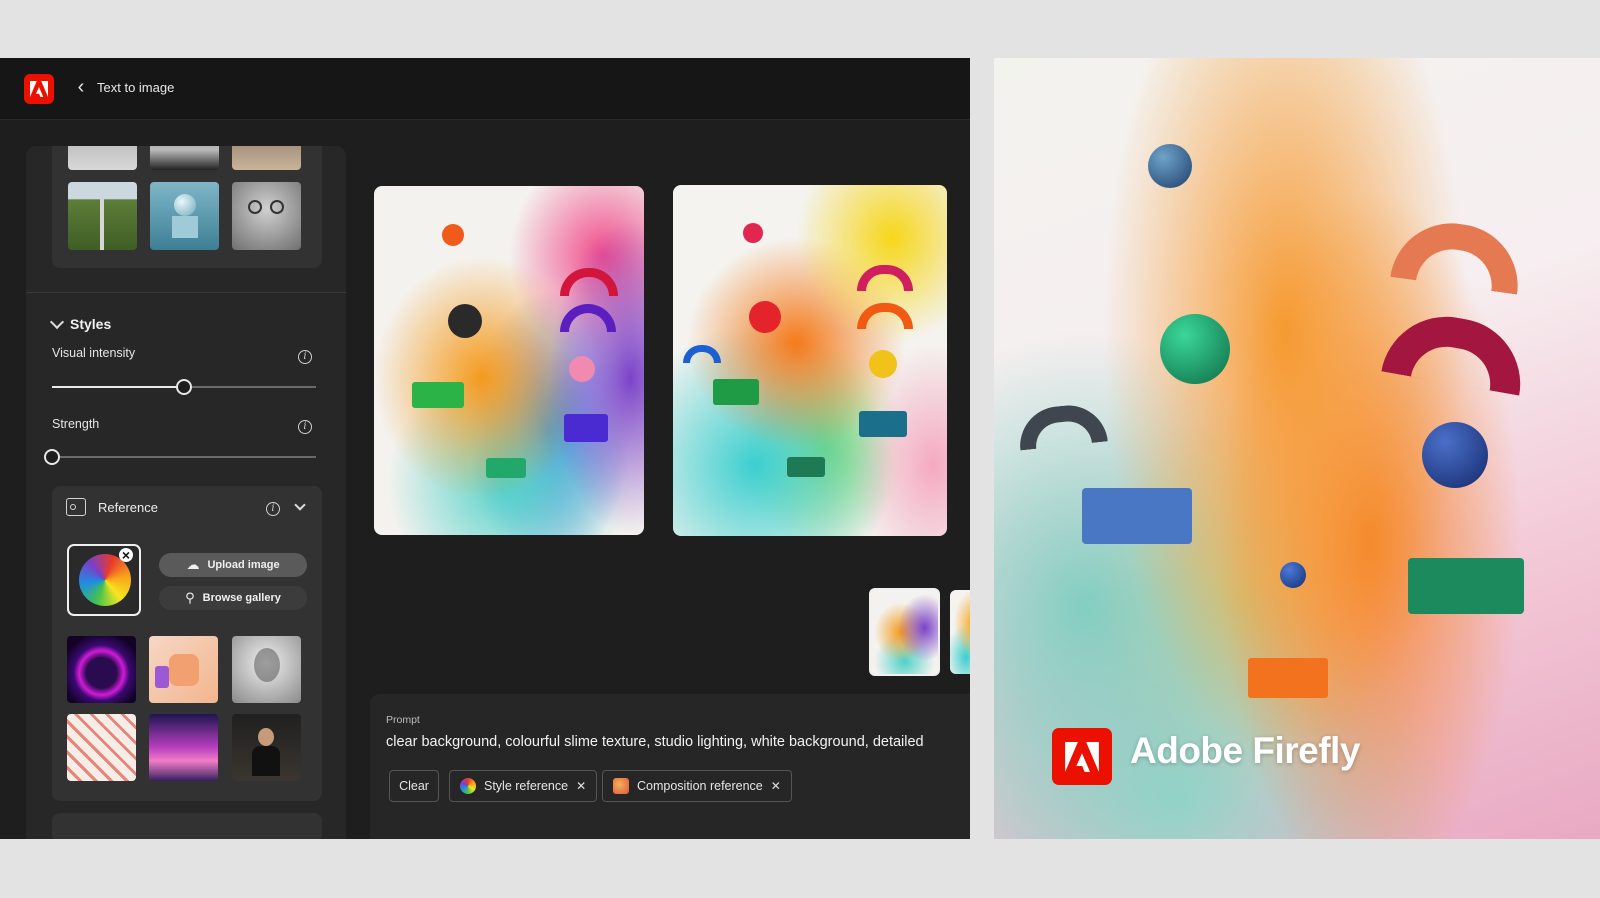  Describe the element at coordinates (76, 507) in the screenshot. I see `reference-icon` at that location.